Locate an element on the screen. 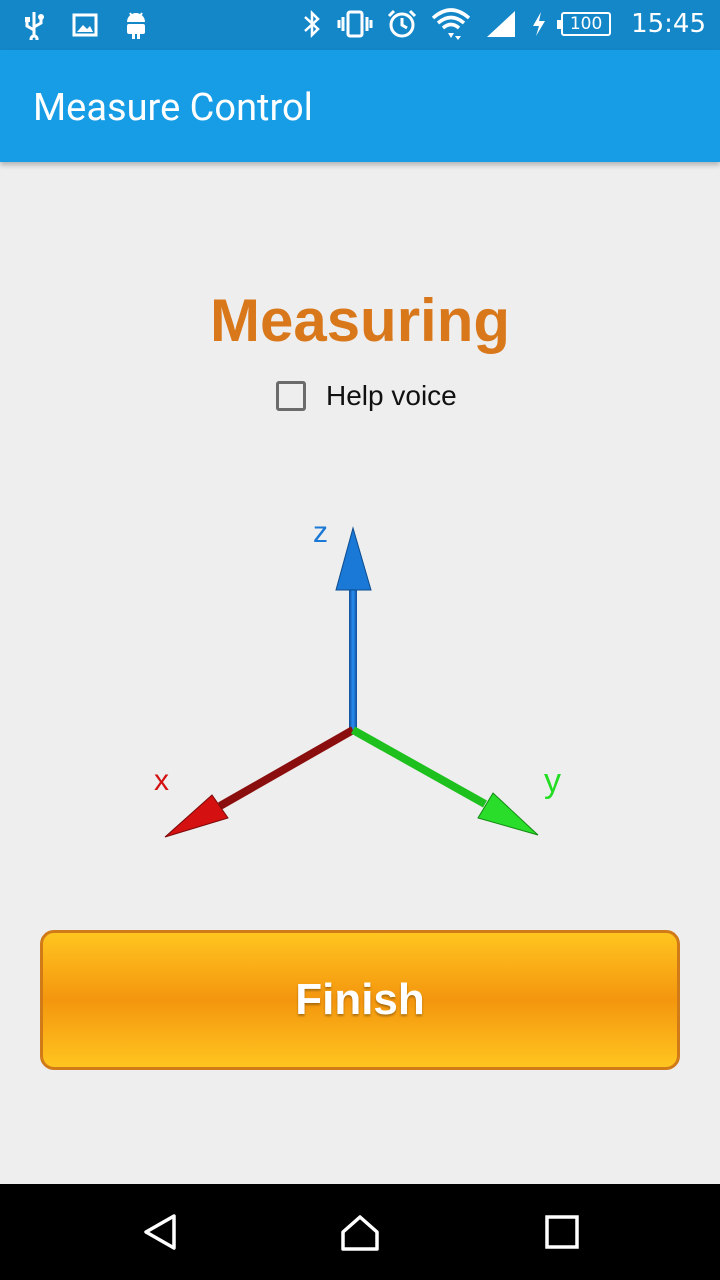 This screenshot has height=1280, width=720. image-icon is located at coordinates (85, 25).